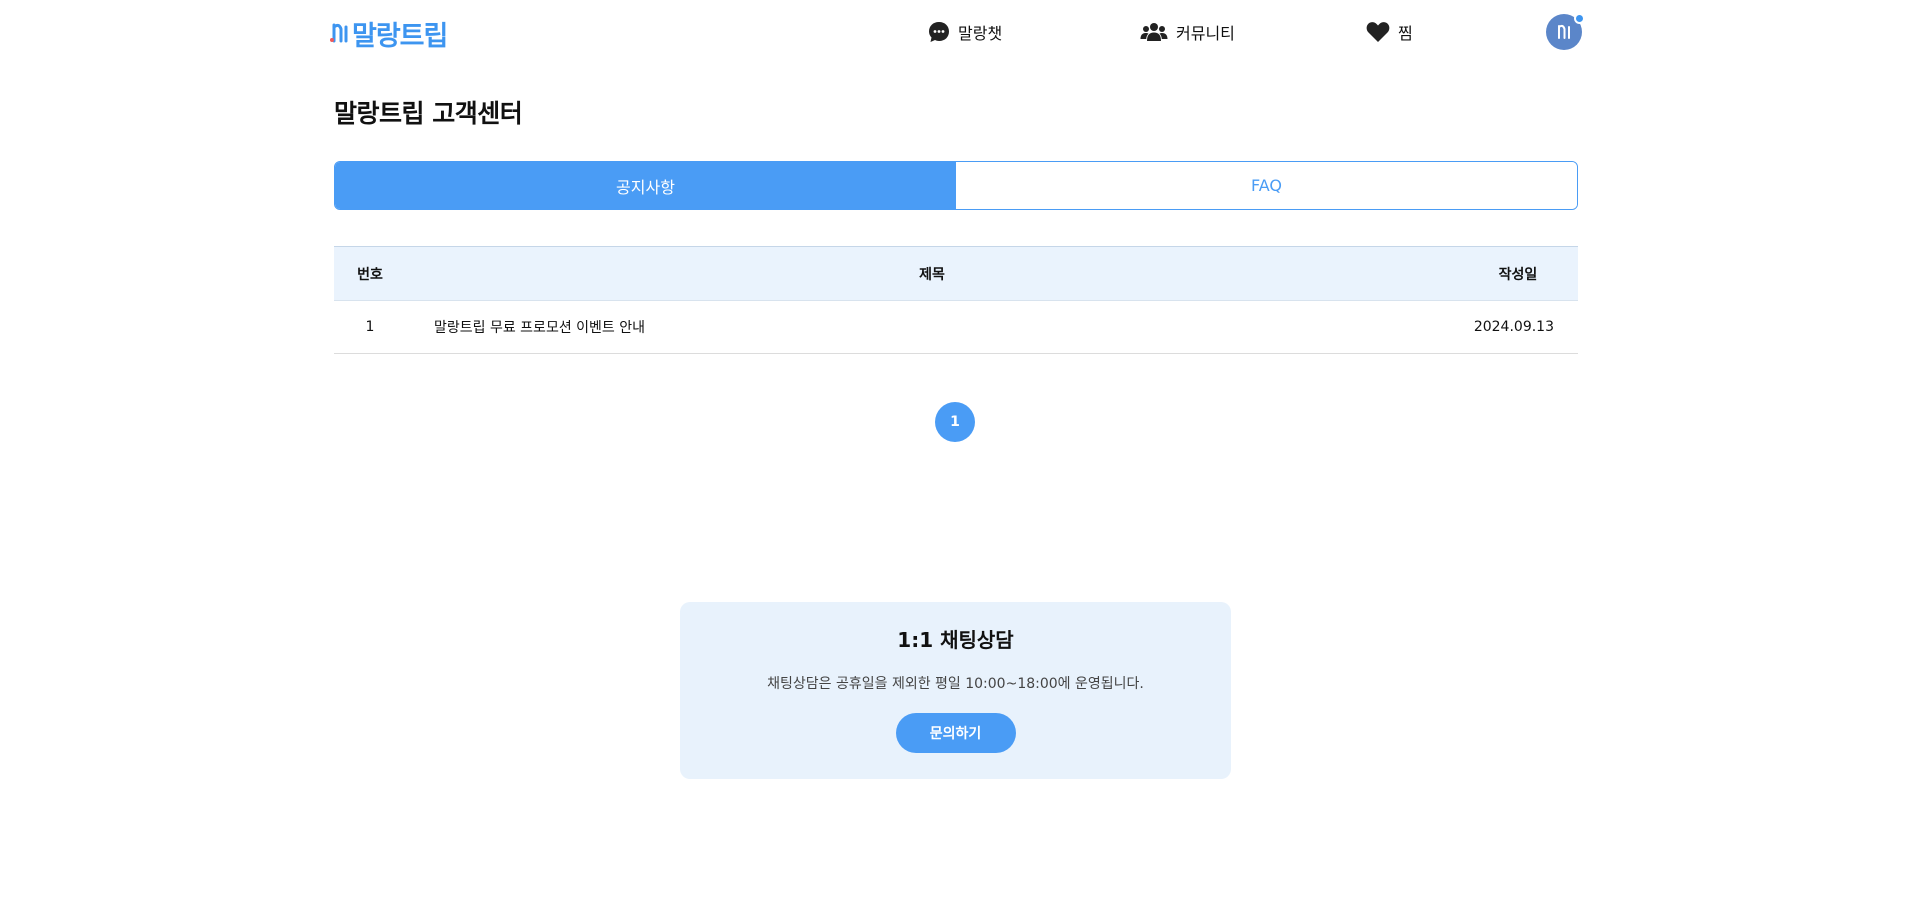 This screenshot has width=1908, height=916. I want to click on nav-wish: 찜, so click(1389, 32).